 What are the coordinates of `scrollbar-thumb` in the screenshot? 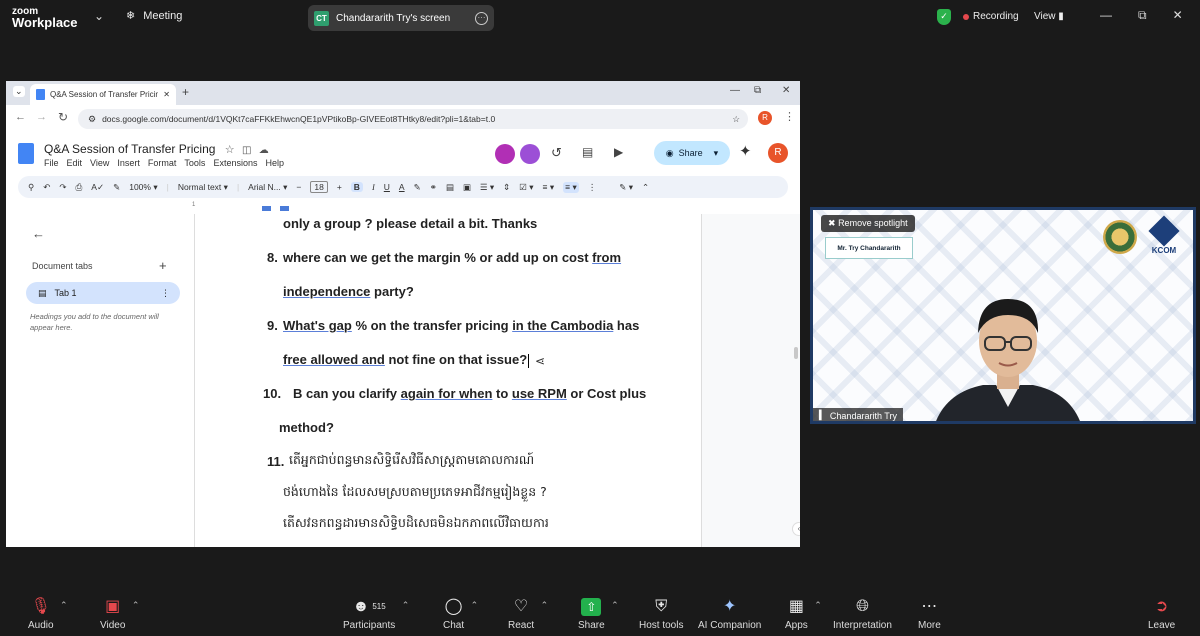 It's located at (796, 353).